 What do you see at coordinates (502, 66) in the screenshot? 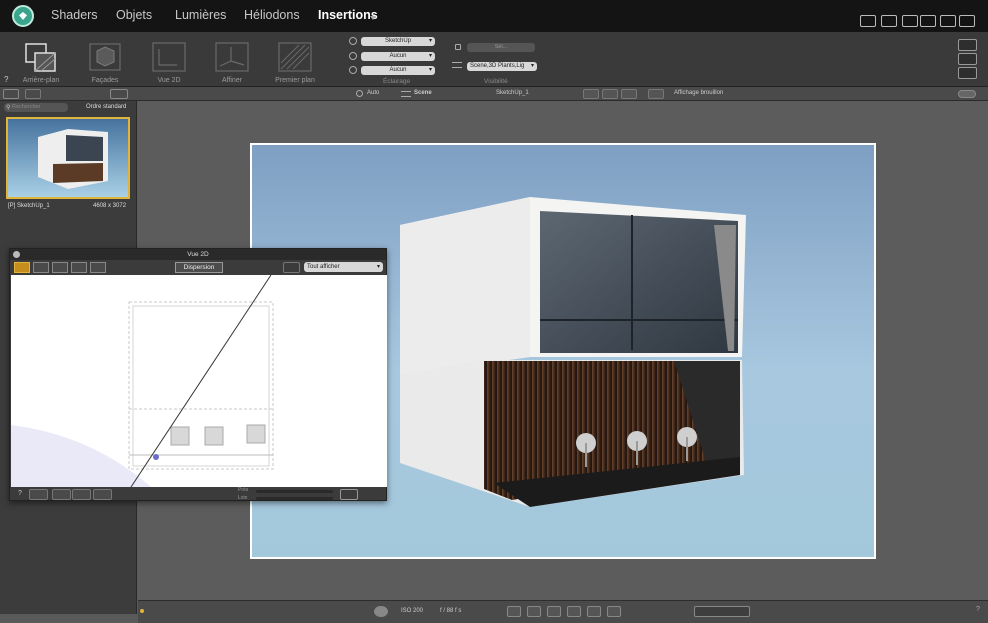
I see `layers-select: Scene,3D Plants,Lig` at bounding box center [502, 66].